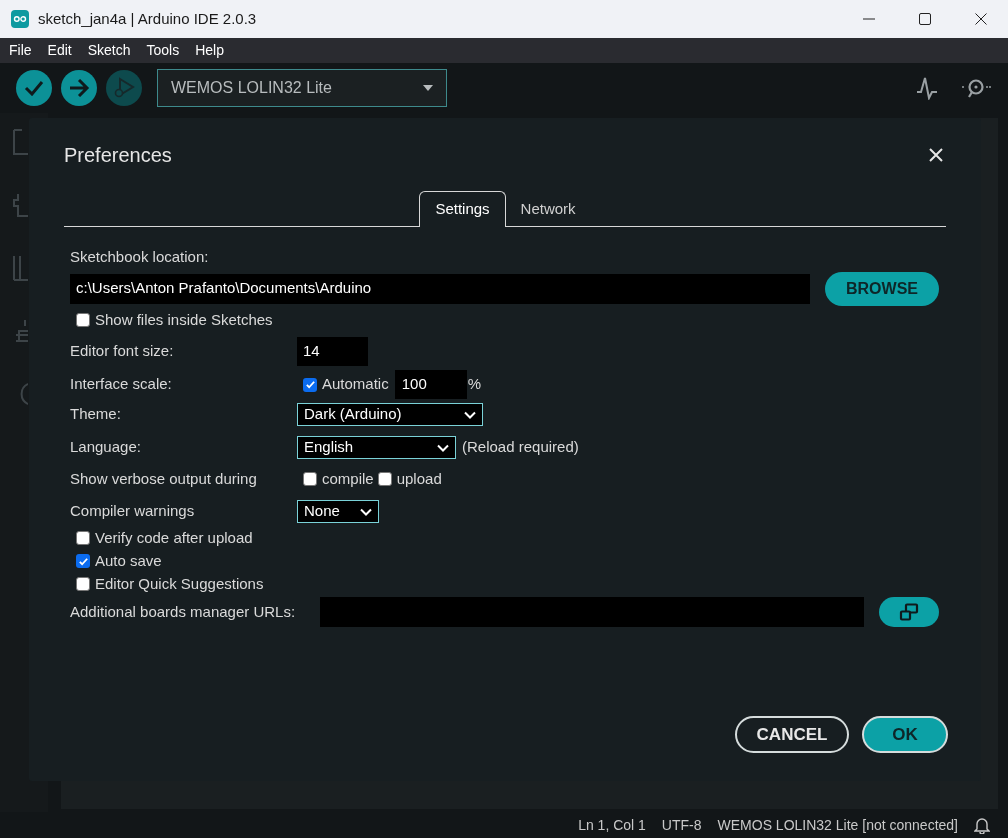 Image resolution: width=1008 pixels, height=838 pixels. Describe the element at coordinates (474, 384) in the screenshot. I see `unit-label: %` at that location.